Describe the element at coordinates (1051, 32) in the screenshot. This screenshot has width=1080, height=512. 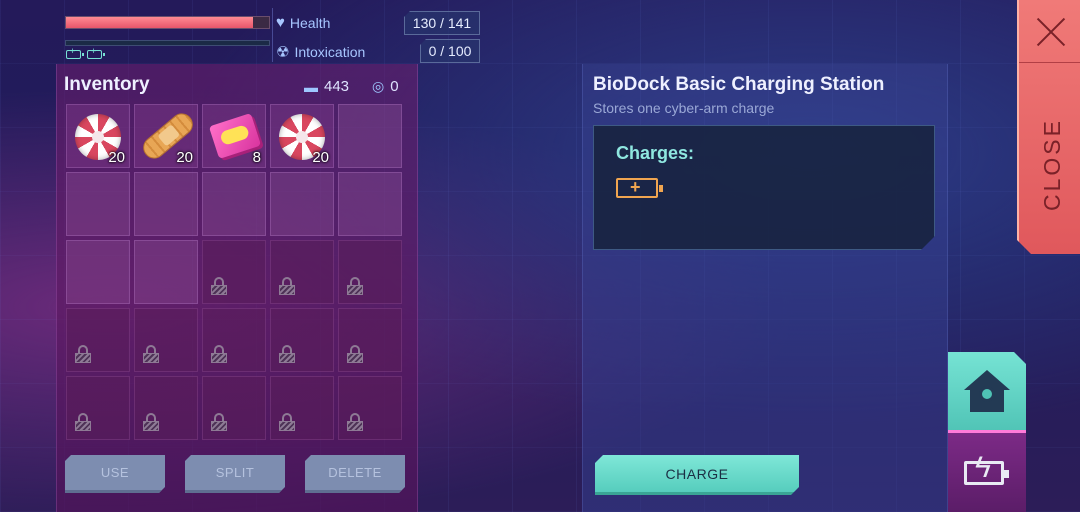
I see `close-icon` at that location.